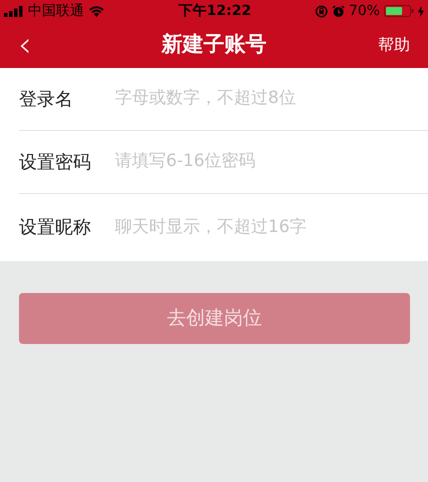 Image resolution: width=428 pixels, height=482 pixels. What do you see at coordinates (46, 100) in the screenshot?
I see `field-label: 登录名` at bounding box center [46, 100].